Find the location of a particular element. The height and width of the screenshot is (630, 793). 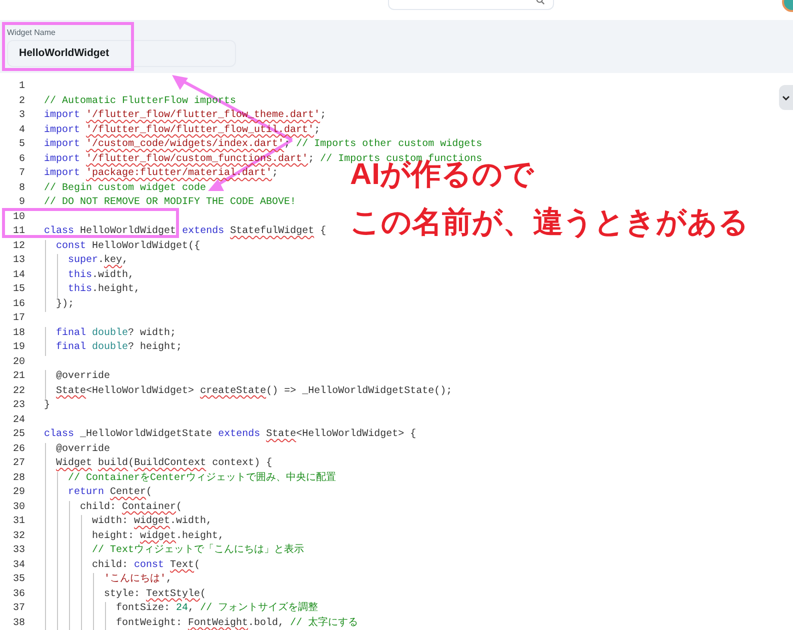

code-line: class _HelloWorldWidgetState extends State<HelloWorldWidget> { is located at coordinates (230, 435).